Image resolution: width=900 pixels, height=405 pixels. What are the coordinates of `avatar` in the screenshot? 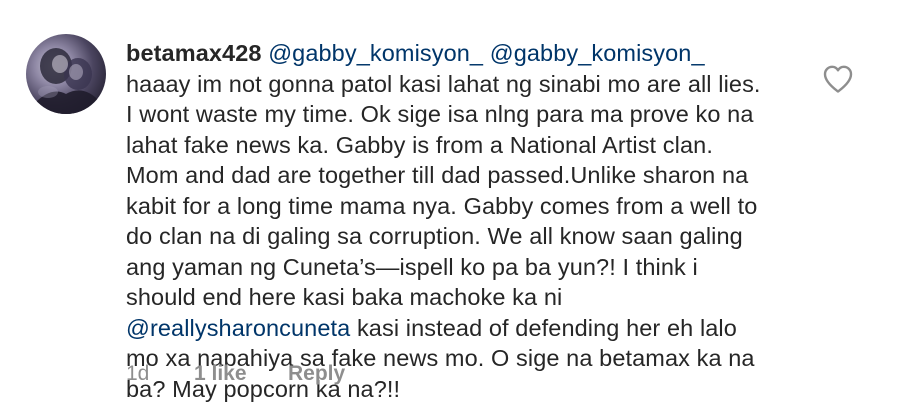 It's located at (66, 74).